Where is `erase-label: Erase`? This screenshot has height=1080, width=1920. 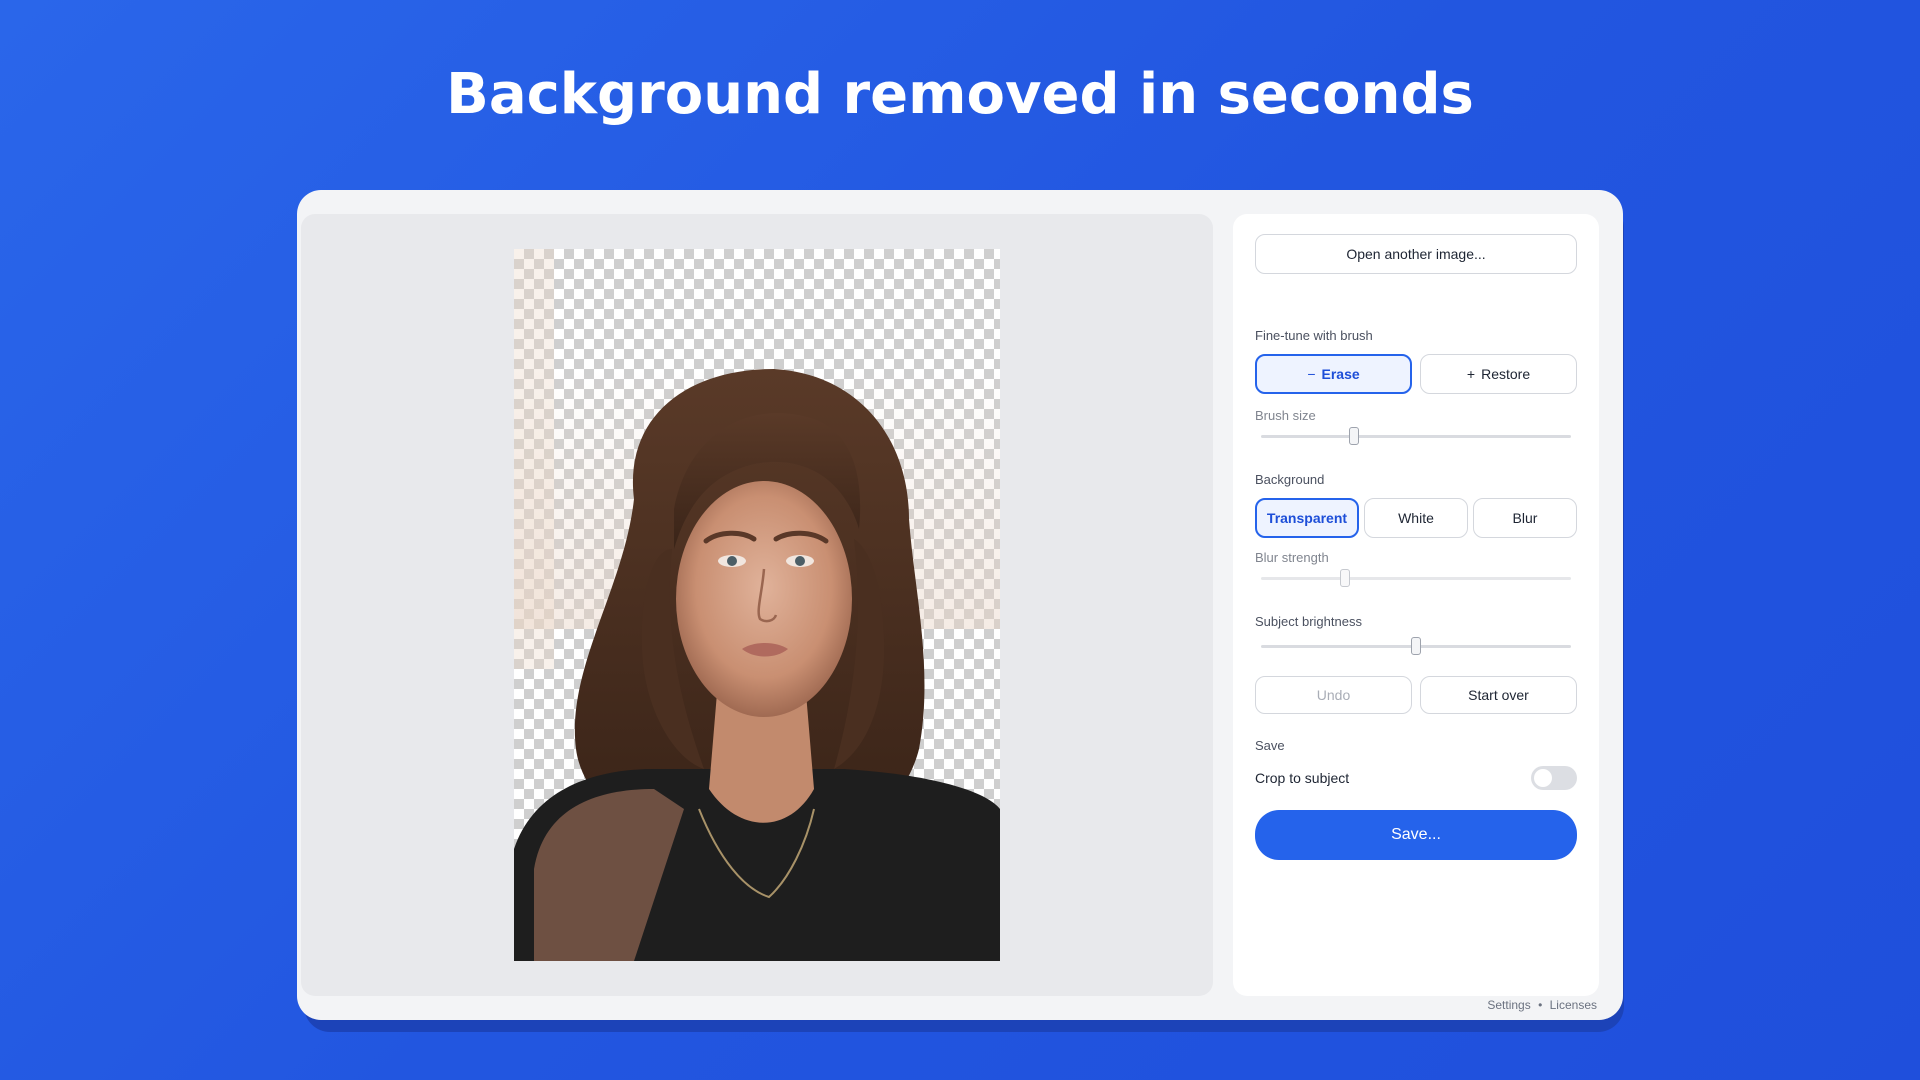 erase-label: Erase is located at coordinates (1340, 374).